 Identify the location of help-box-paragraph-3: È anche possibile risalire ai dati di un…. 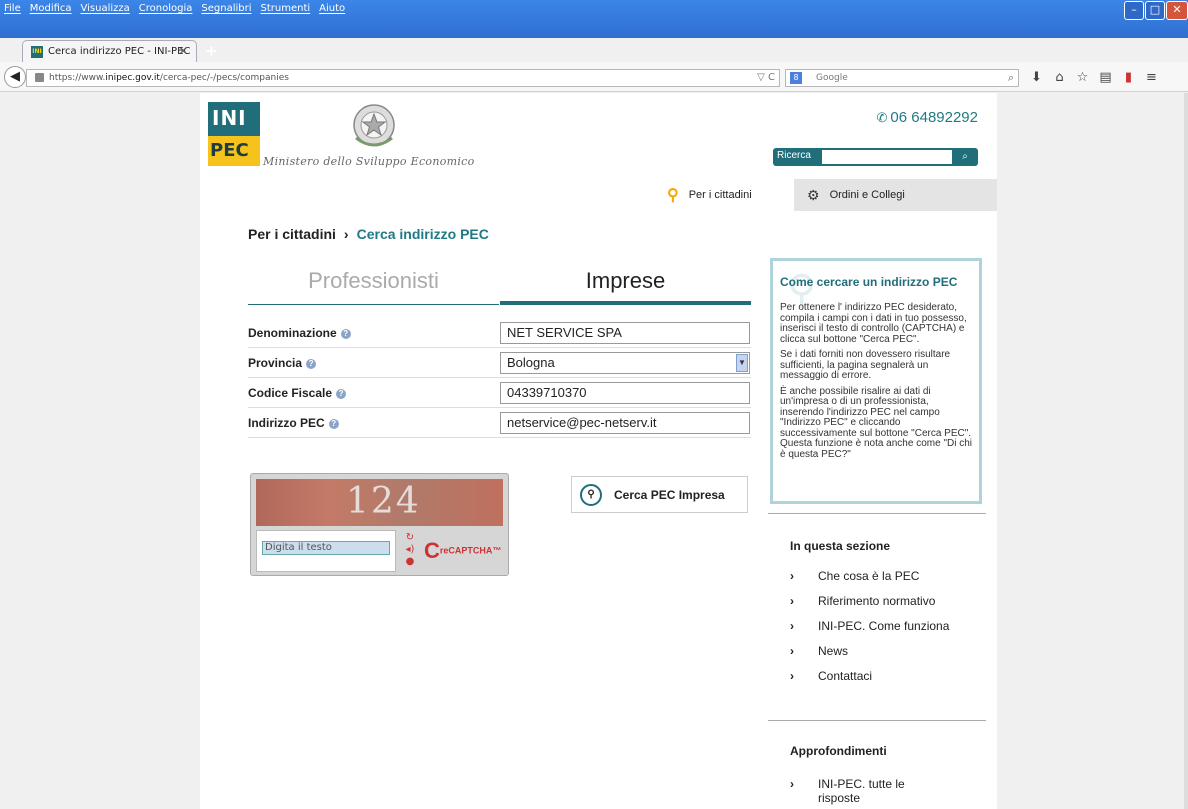
(876, 422).